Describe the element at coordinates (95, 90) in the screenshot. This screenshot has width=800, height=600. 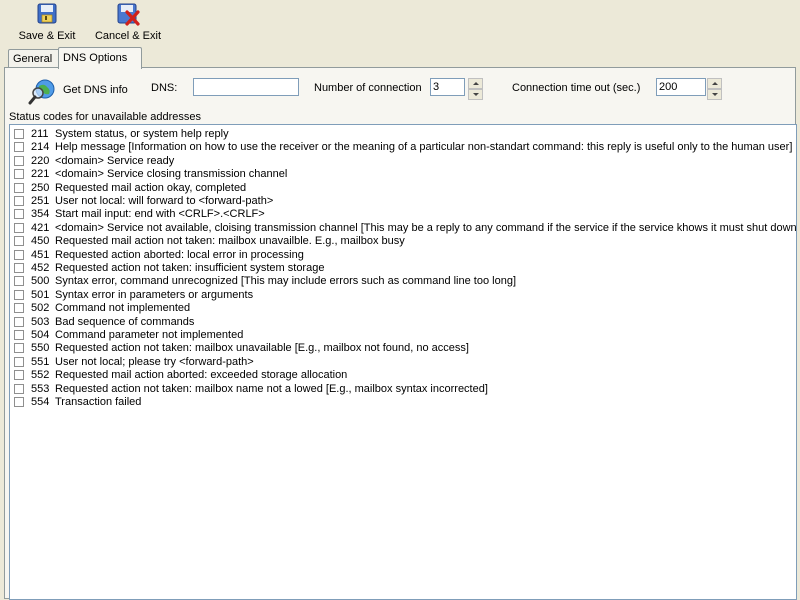
I see `get-dns-info-label: Get DNS info` at that location.